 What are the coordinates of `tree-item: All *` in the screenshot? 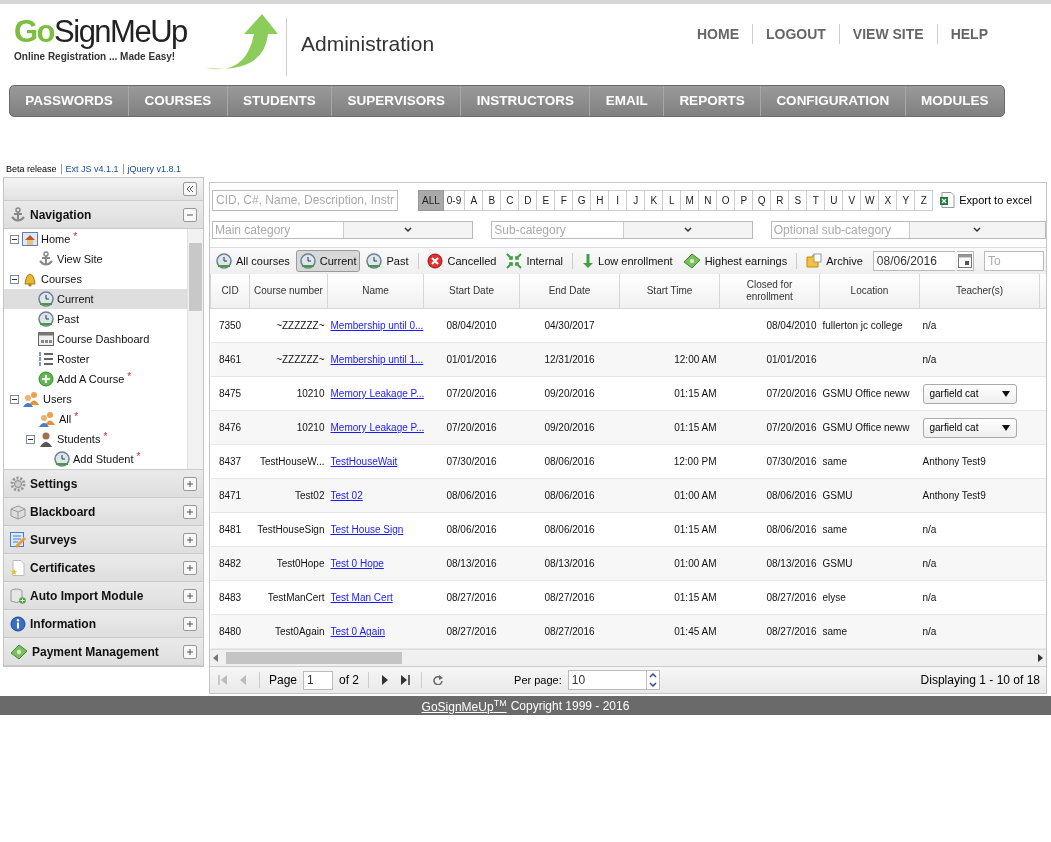 It's located at (95, 419).